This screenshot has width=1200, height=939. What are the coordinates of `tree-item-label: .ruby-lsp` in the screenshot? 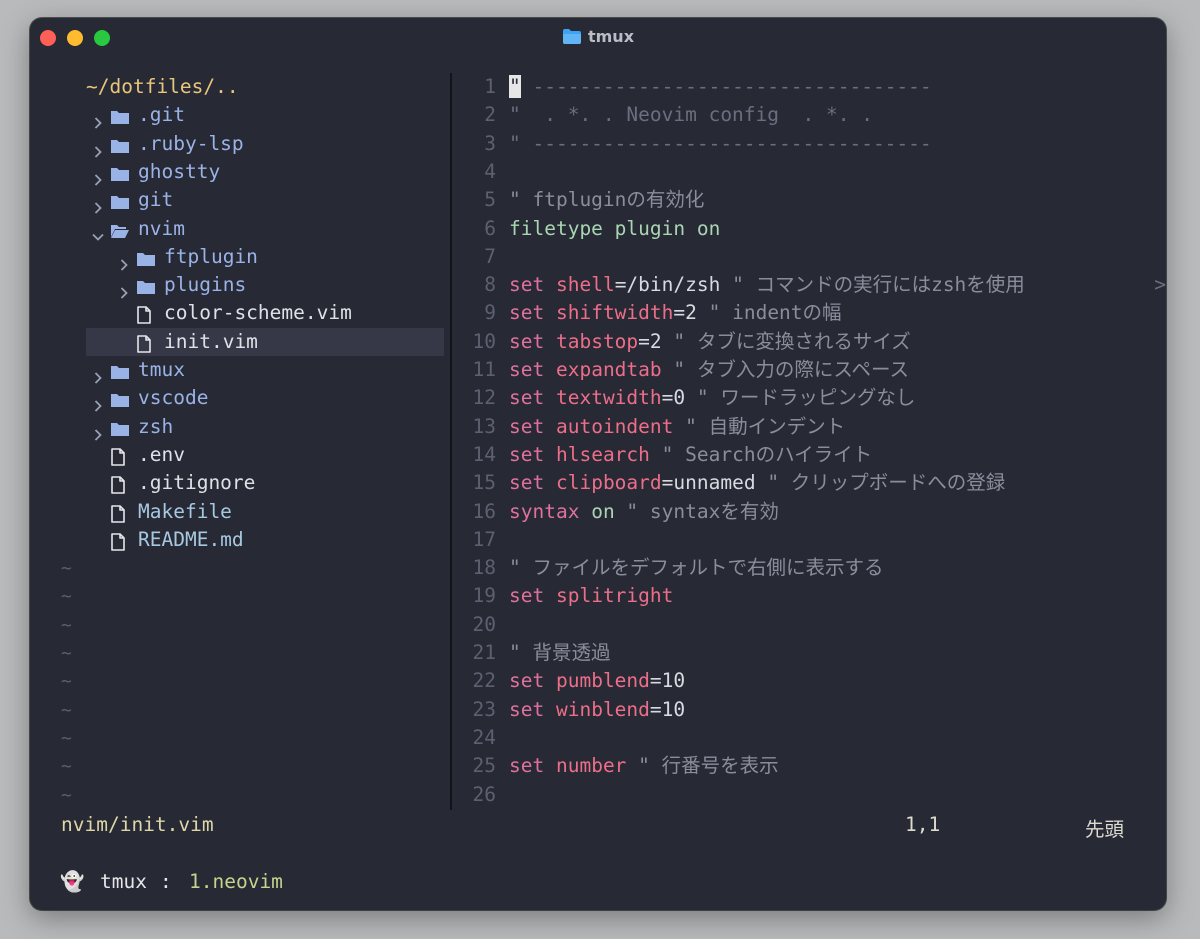 It's located at (191, 143).